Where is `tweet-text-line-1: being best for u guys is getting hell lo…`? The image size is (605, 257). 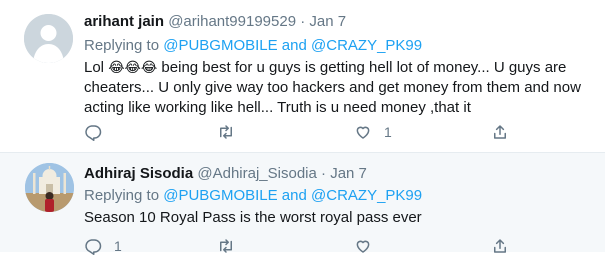
tweet-text-line-1: being best for u guys is getting hell lo… is located at coordinates (362, 67).